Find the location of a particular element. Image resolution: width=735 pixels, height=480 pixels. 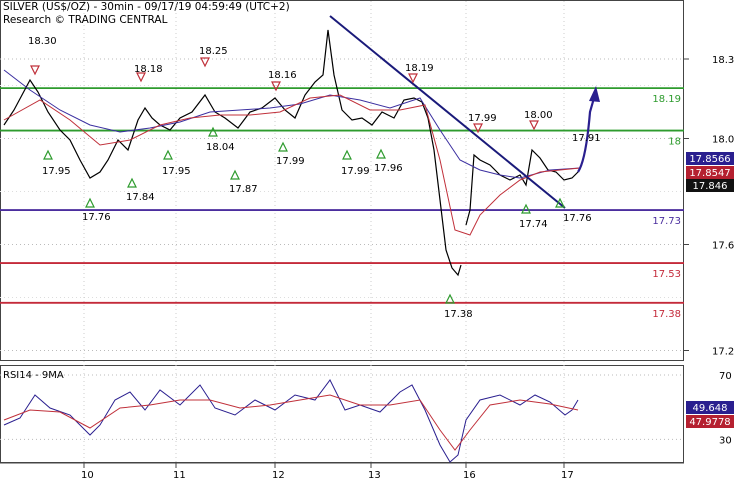

rsi-tick-label: 30 is located at coordinates (725, 440).